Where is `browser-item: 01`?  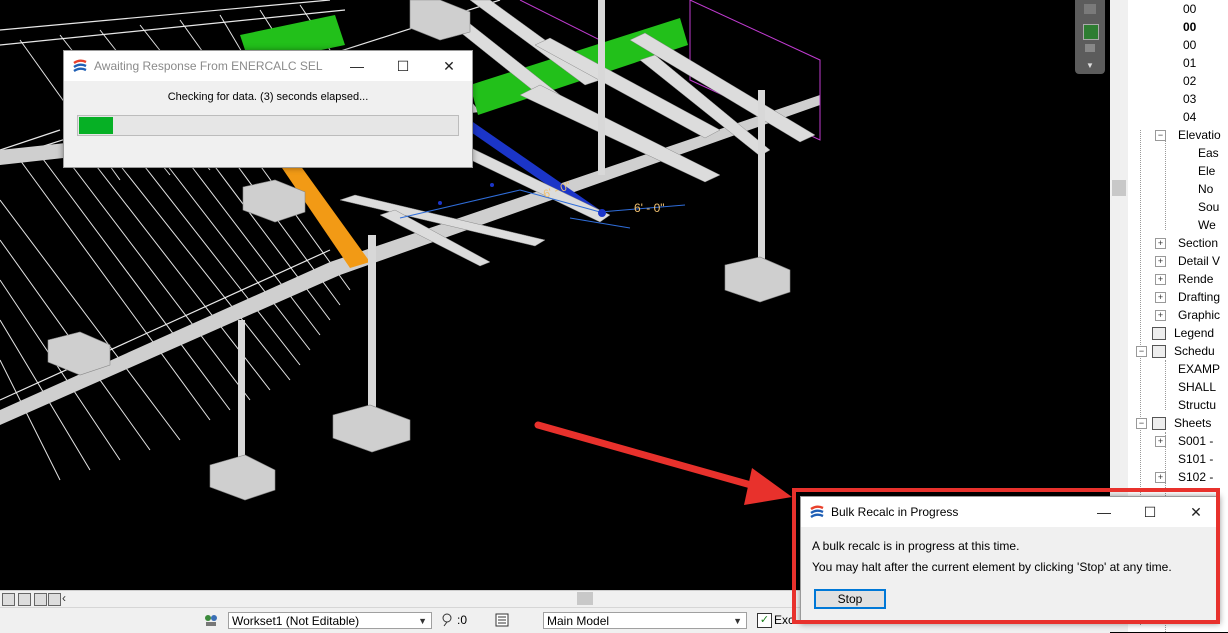
browser-item: 01 is located at coordinates (1178, 63).